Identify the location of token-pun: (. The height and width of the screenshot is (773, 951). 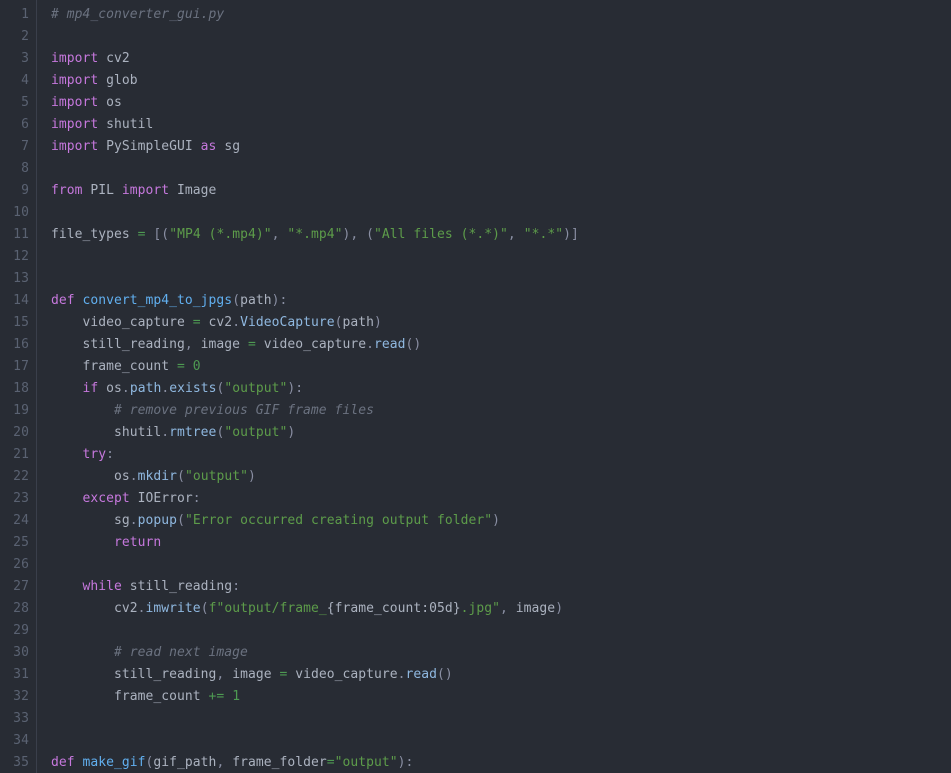
(236, 300).